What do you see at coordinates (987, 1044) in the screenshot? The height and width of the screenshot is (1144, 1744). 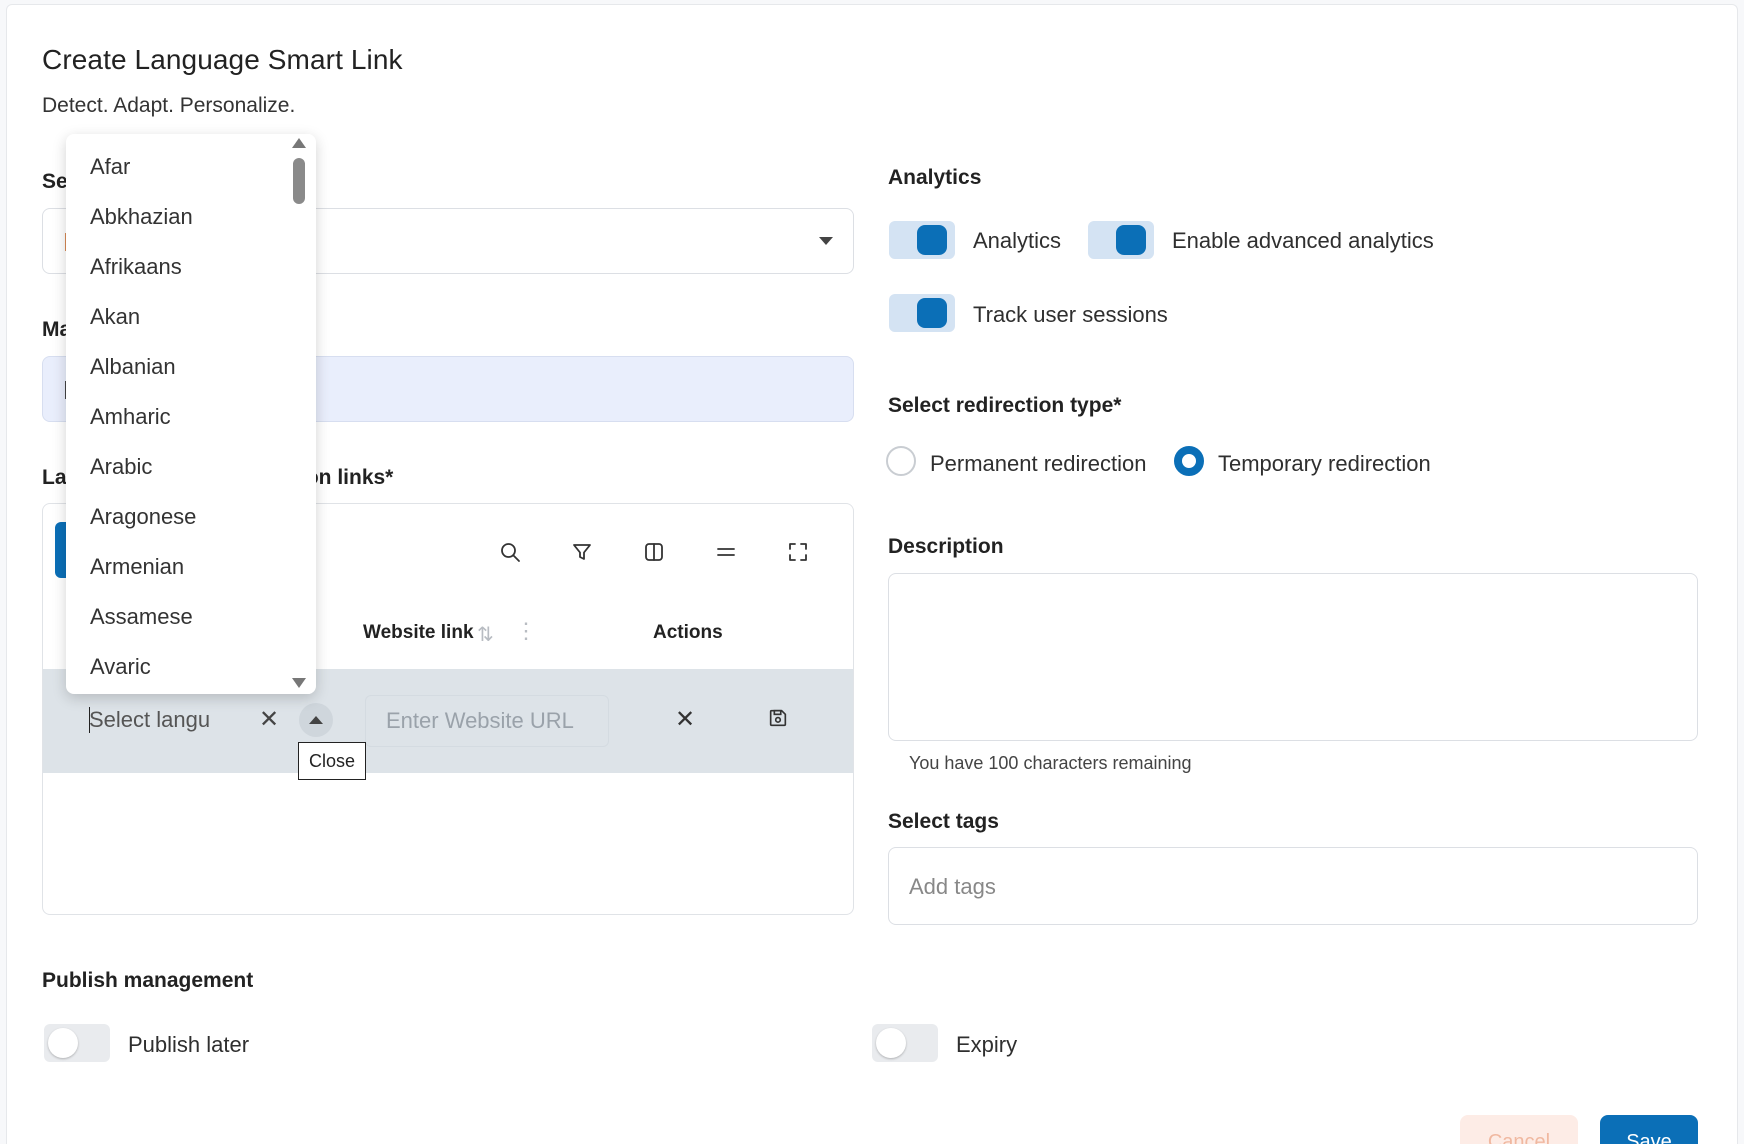 I see `expiry-label: Expiry` at bounding box center [987, 1044].